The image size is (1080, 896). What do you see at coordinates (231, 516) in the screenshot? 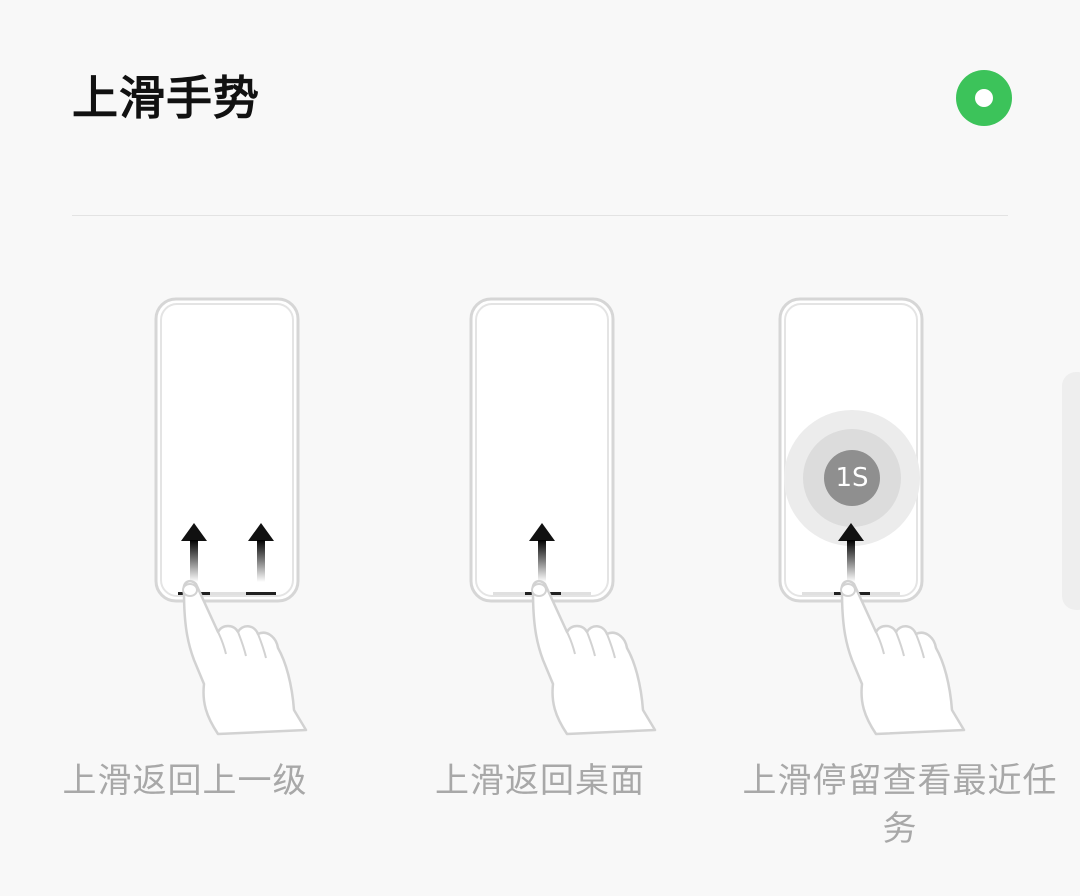
I see `phone-swipe-two-arrows-icon` at bounding box center [231, 516].